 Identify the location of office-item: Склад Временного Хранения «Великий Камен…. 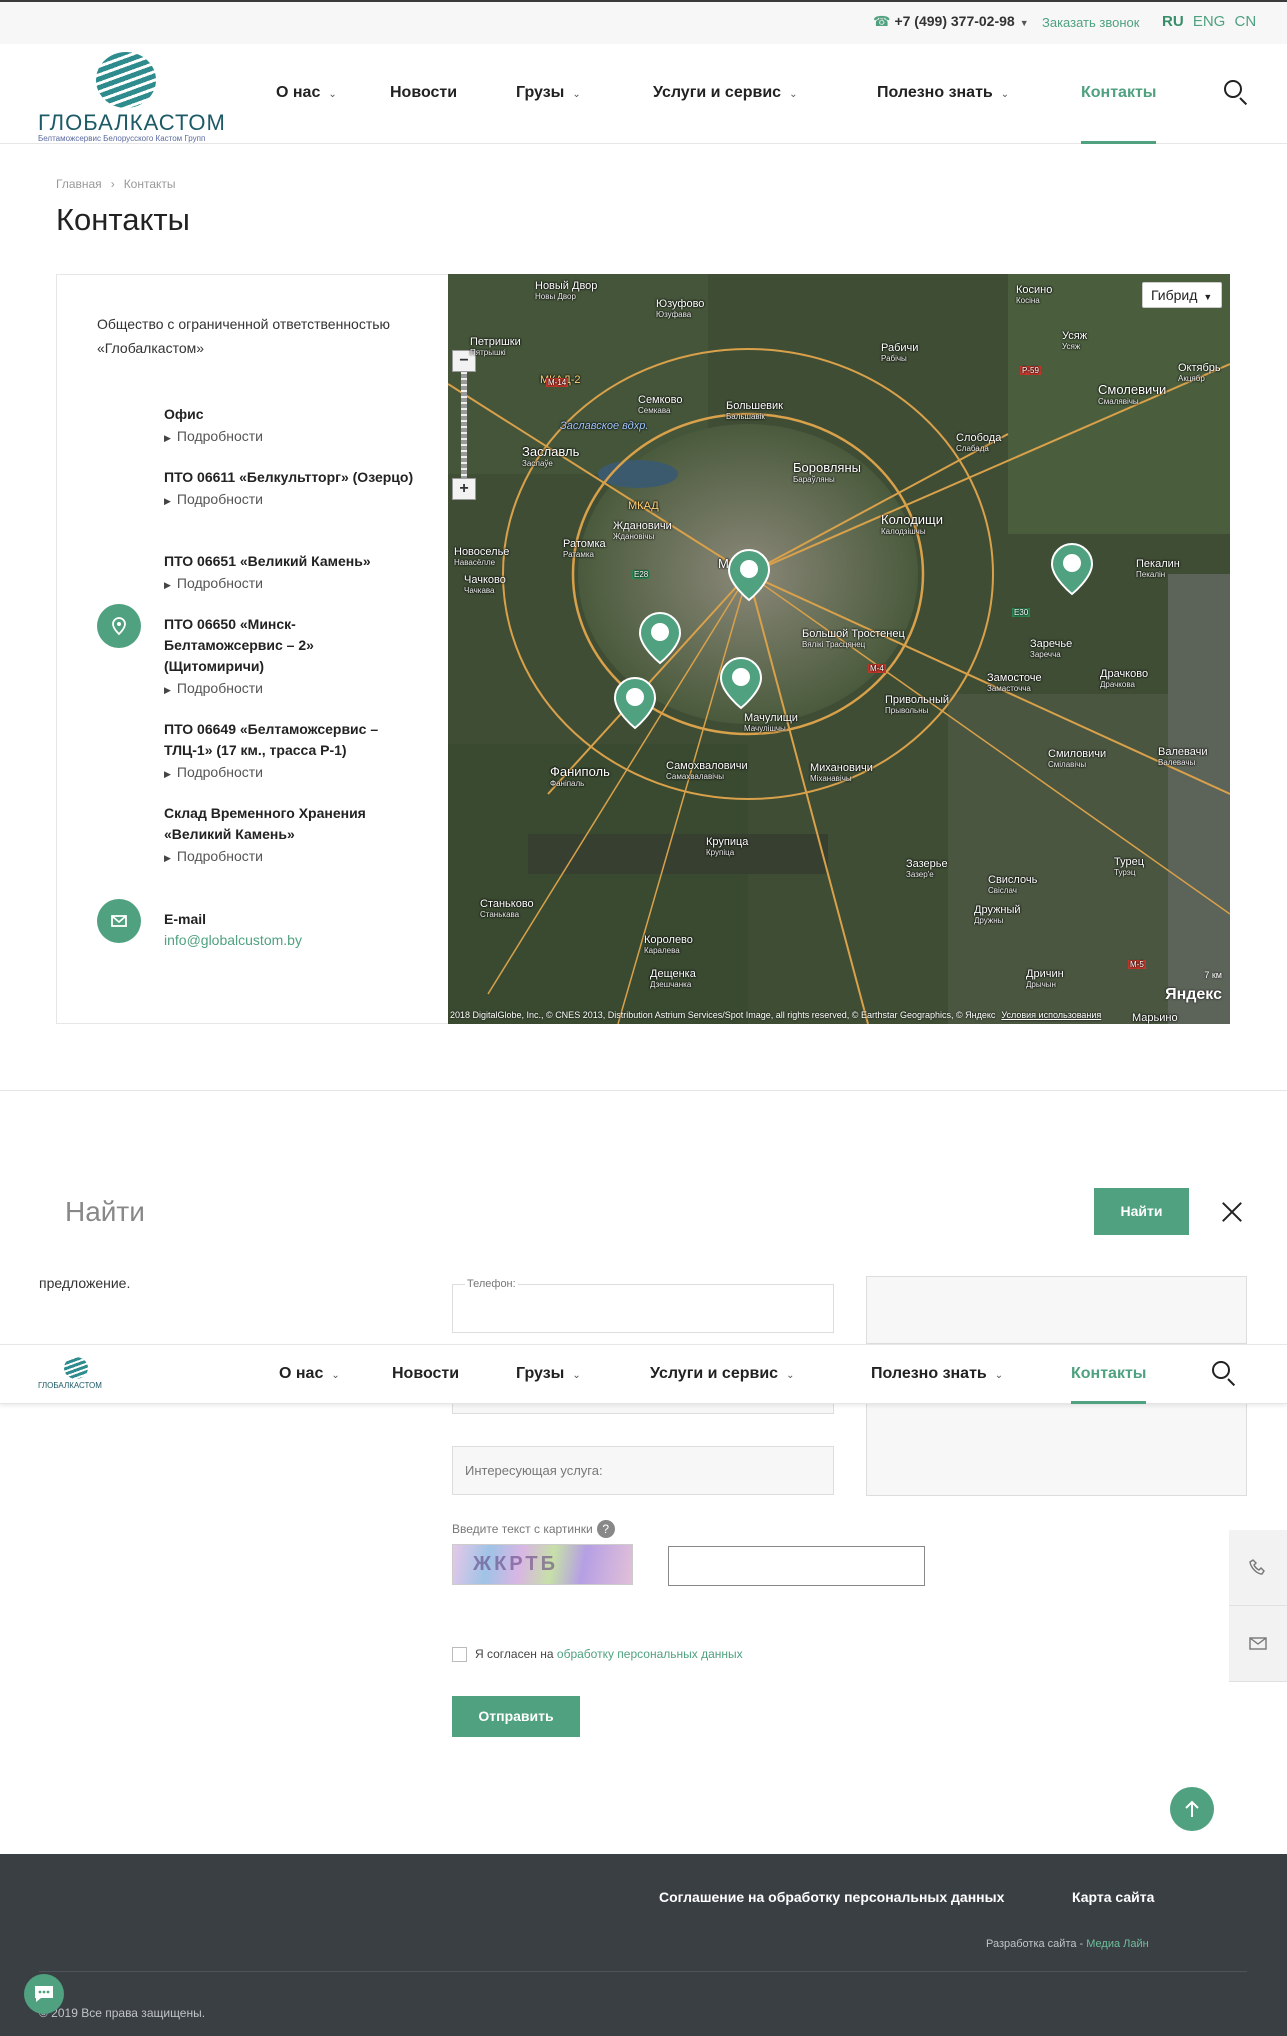
(289, 835).